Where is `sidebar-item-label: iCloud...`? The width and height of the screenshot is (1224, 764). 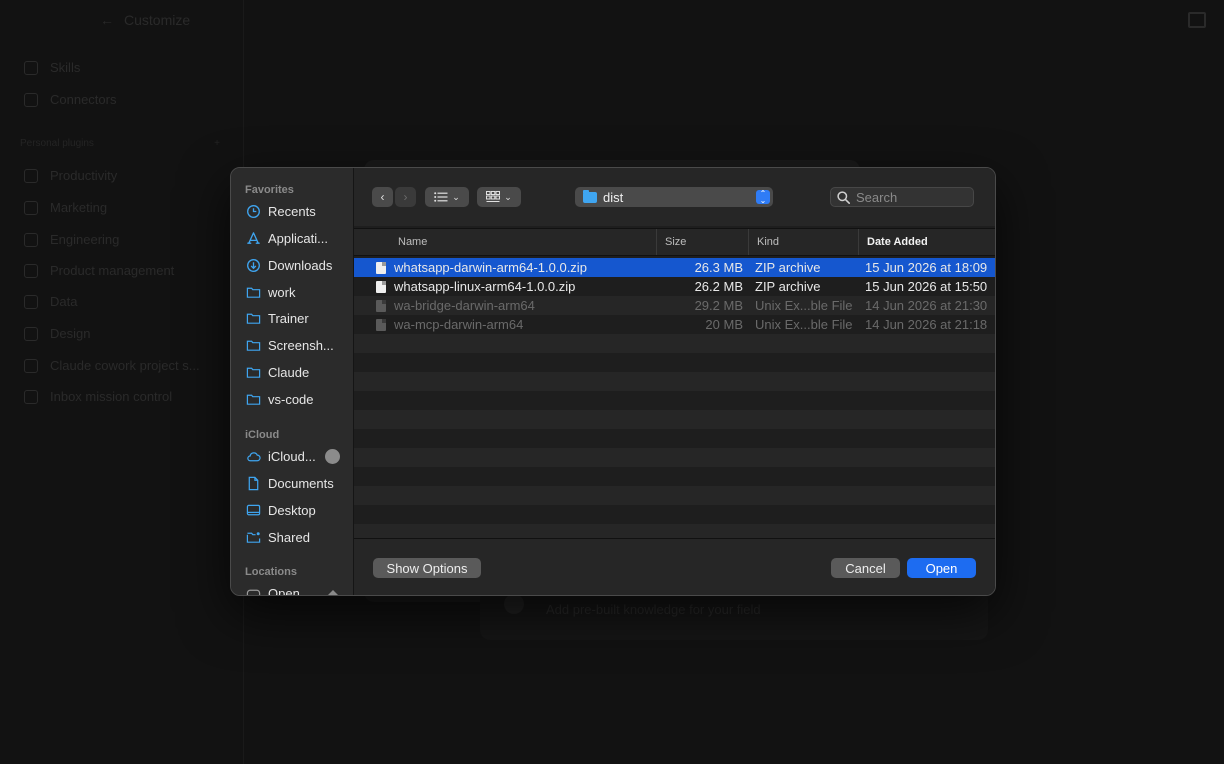 sidebar-item-label: iCloud... is located at coordinates (292, 456).